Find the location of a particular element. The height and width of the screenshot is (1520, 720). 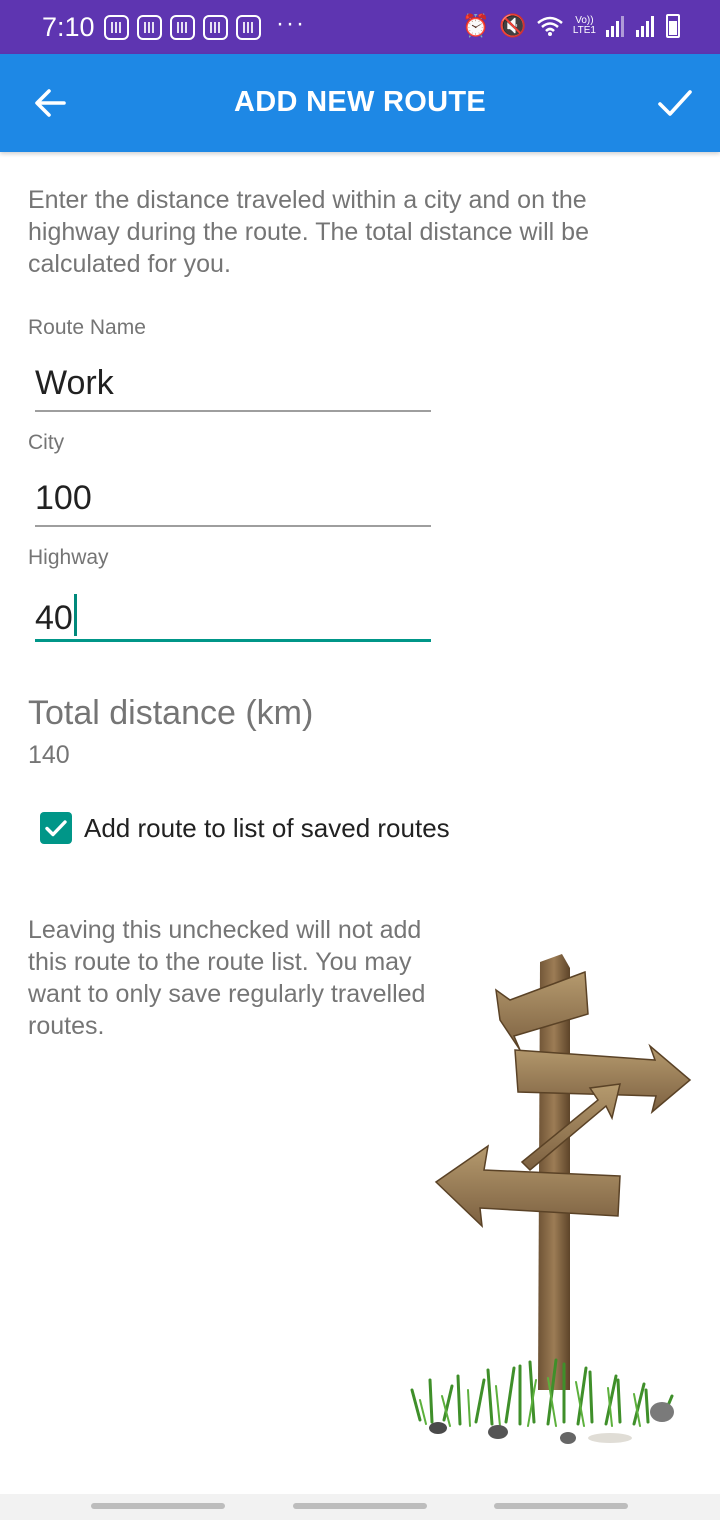

mute-icon: 🔇 is located at coordinates (513, 25).